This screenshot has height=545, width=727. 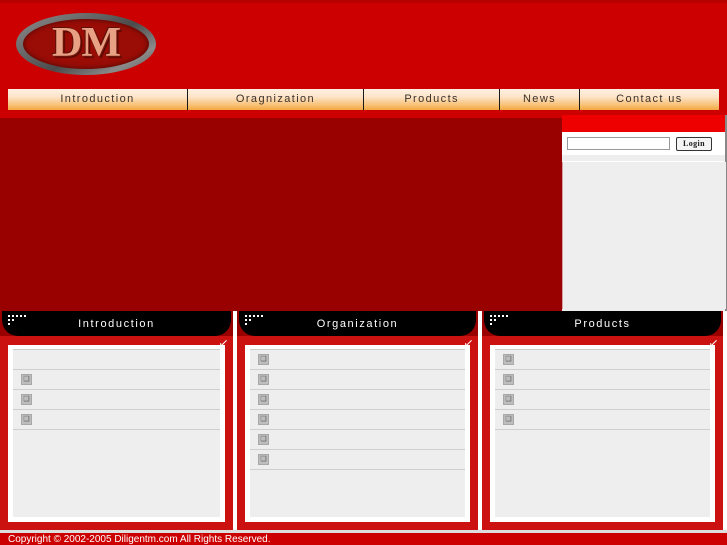 I want to click on panel-tab-organization: Organization, so click(x=357, y=323).